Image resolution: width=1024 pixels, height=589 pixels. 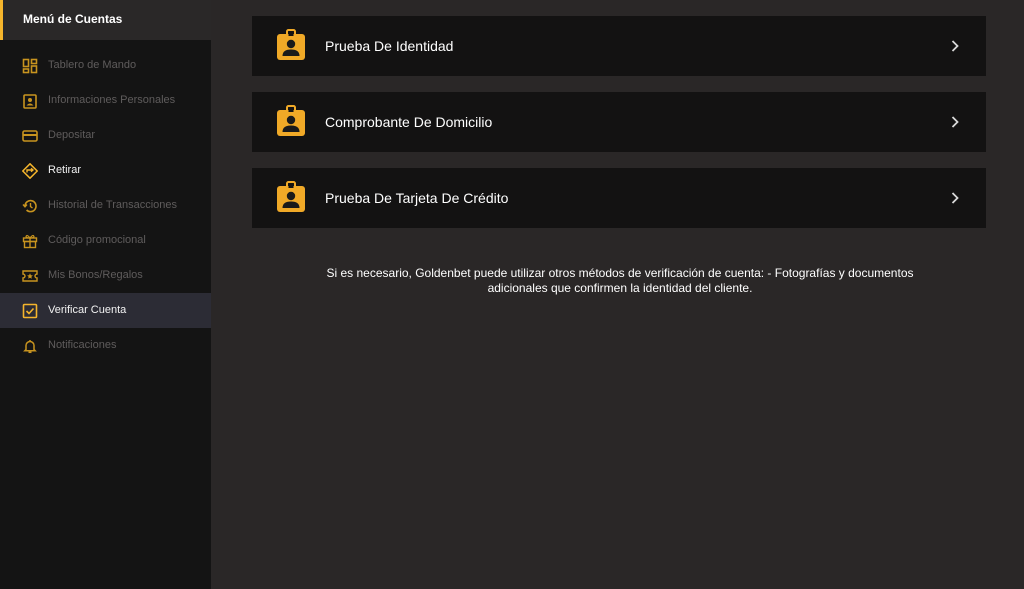 What do you see at coordinates (619, 198) in the screenshot?
I see `credit-card-proof-card: Prueba De Tarjeta De Crédito` at bounding box center [619, 198].